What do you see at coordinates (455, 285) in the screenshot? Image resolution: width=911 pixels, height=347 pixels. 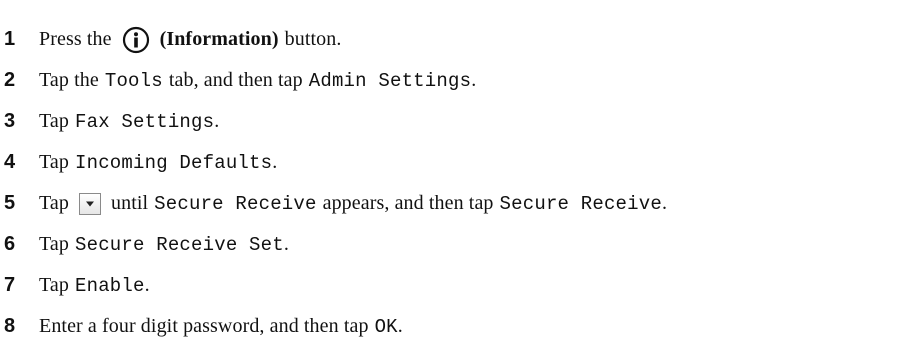 I see `step-7: 7 Tap Enable .` at bounding box center [455, 285].